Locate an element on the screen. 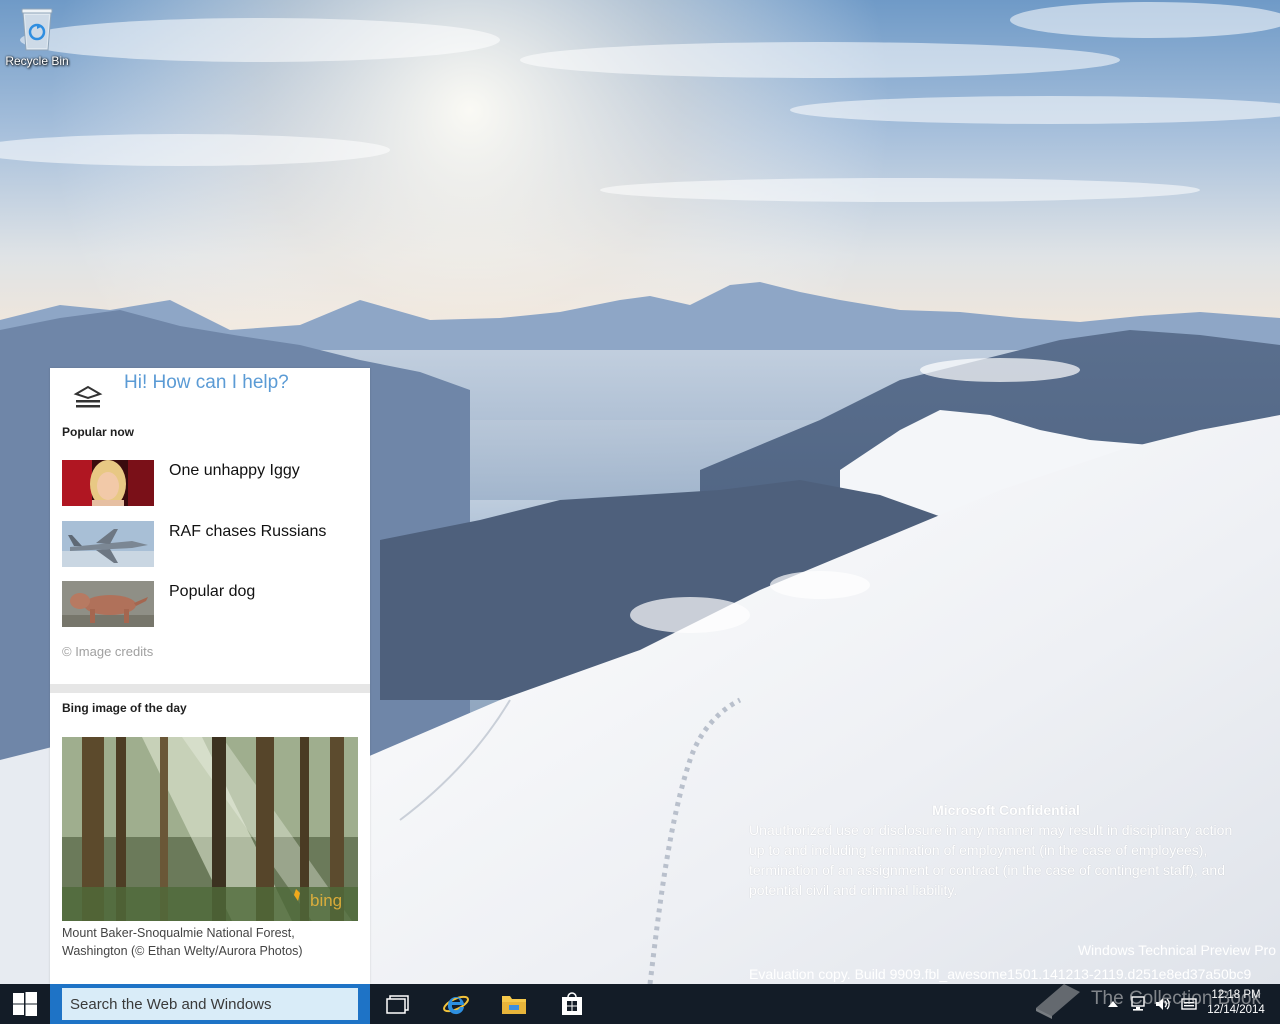  fighter-jet-icon is located at coordinates (108, 544).